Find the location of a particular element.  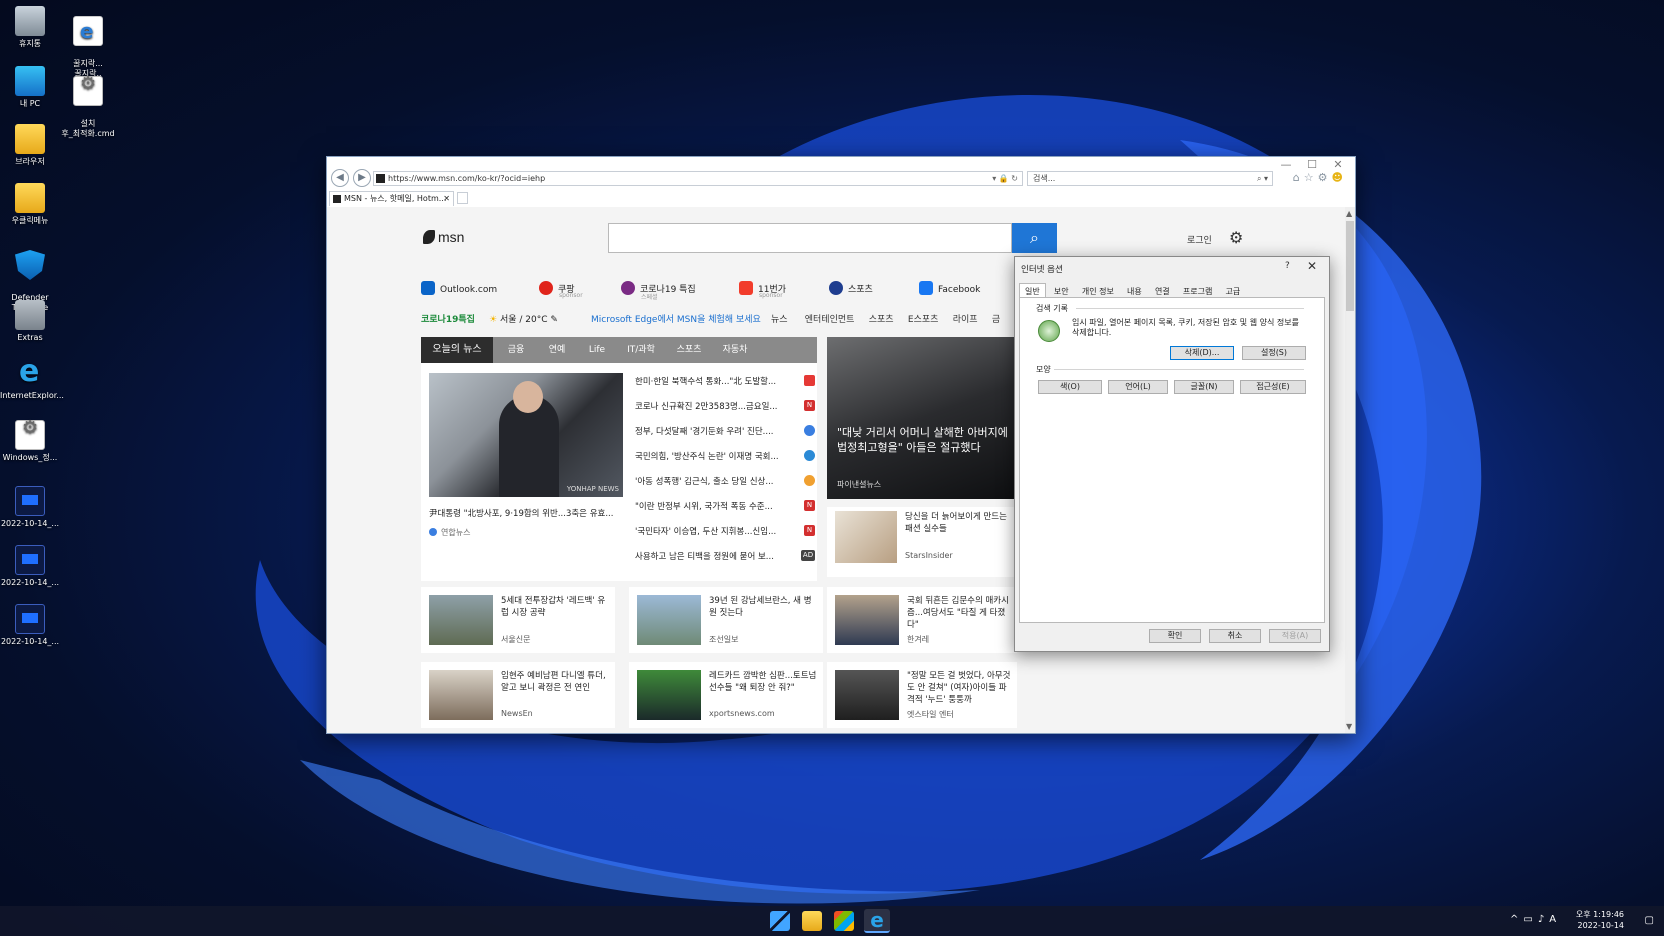

headline-item: 사용하고 남은 티백을 정원에 묻어 보... AD is located at coordinates (725, 556).